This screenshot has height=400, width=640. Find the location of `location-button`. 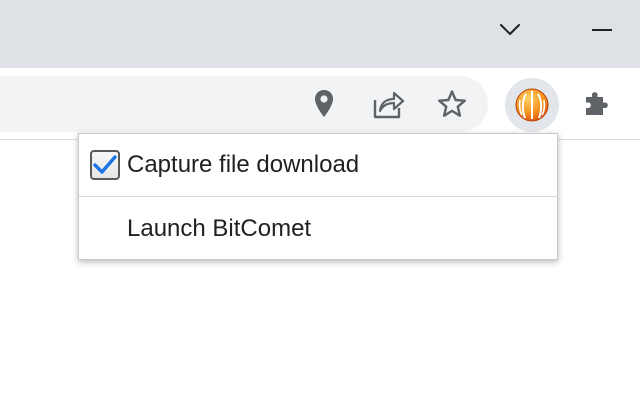

location-button is located at coordinates (324, 104).